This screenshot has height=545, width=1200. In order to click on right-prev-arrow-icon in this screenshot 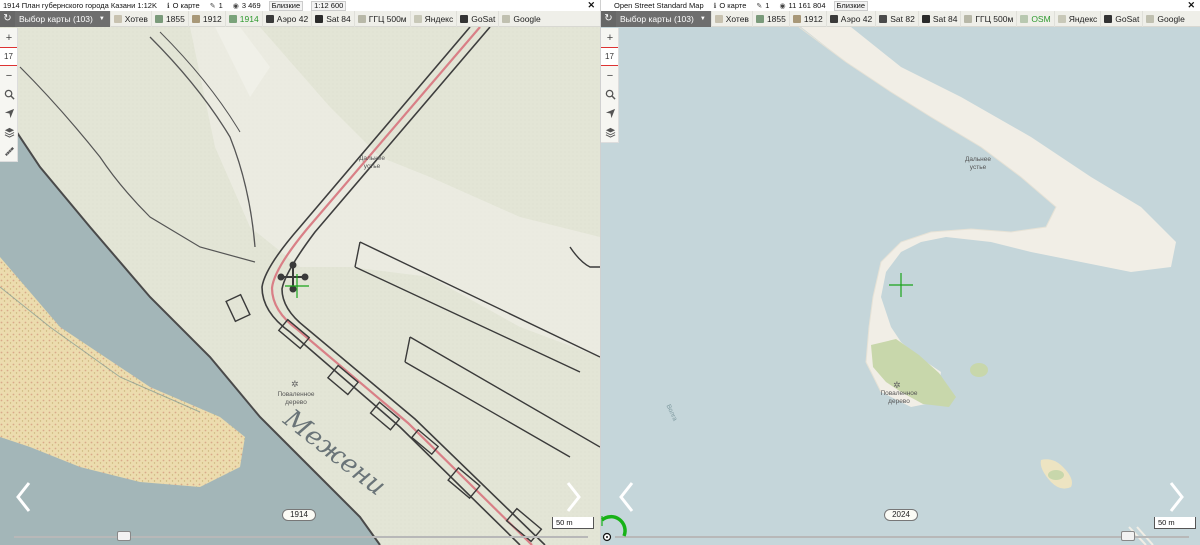, I will do `click(627, 497)`.